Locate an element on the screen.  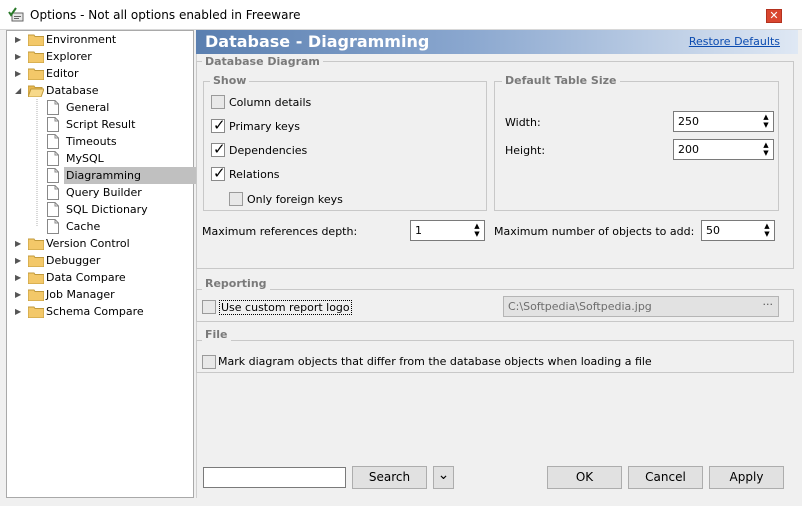
dependencies-label: Dependencies is located at coordinates (268, 150).